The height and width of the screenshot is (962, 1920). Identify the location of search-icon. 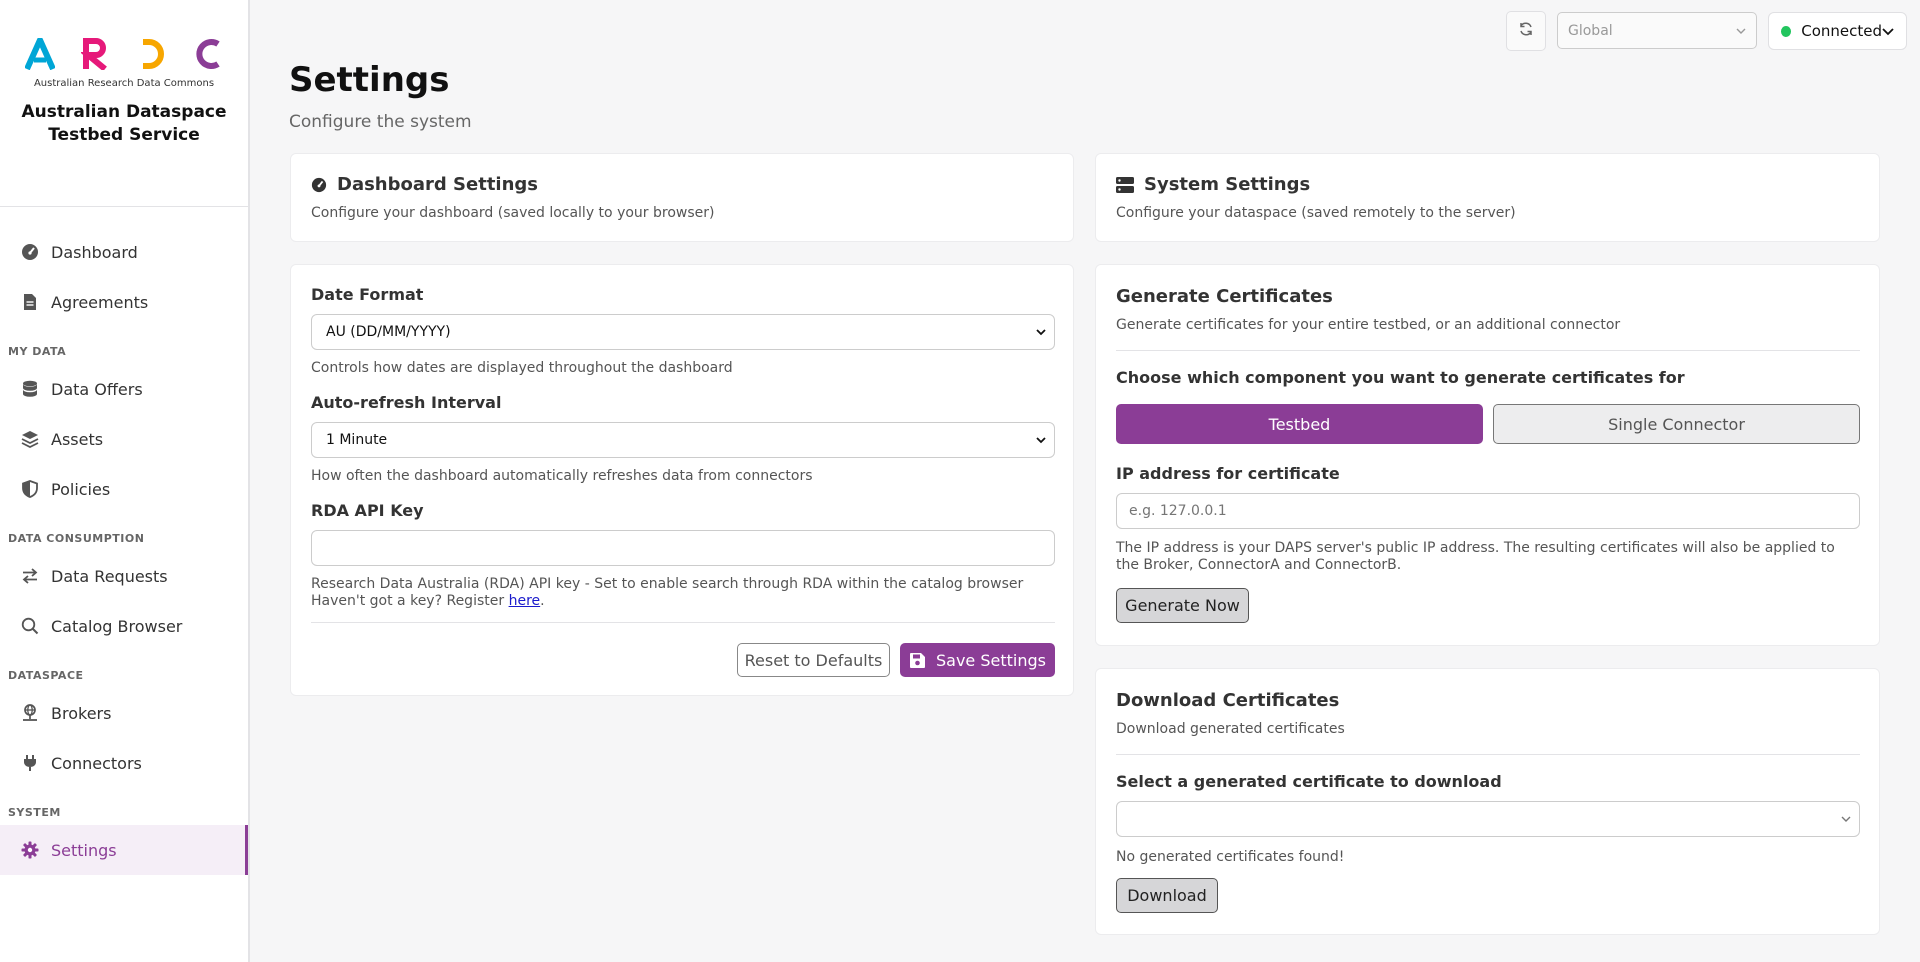
(30, 626).